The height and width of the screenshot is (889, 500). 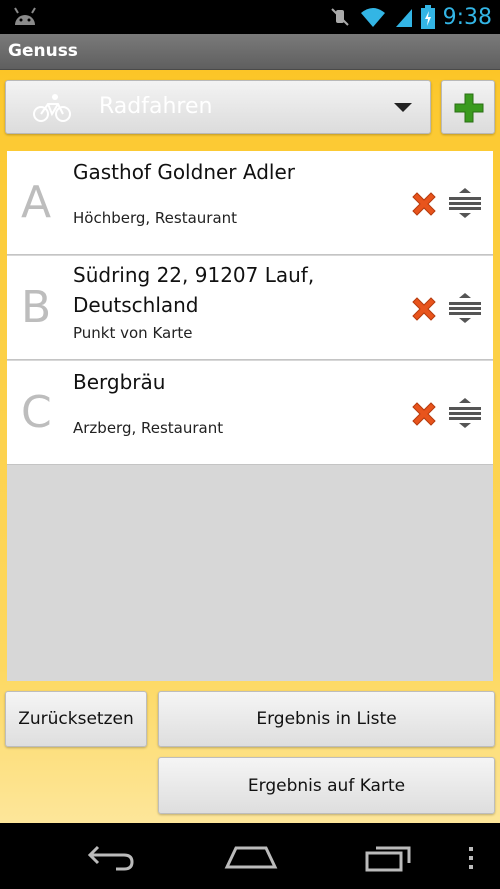 I want to click on android-icon, so click(x=25, y=16).